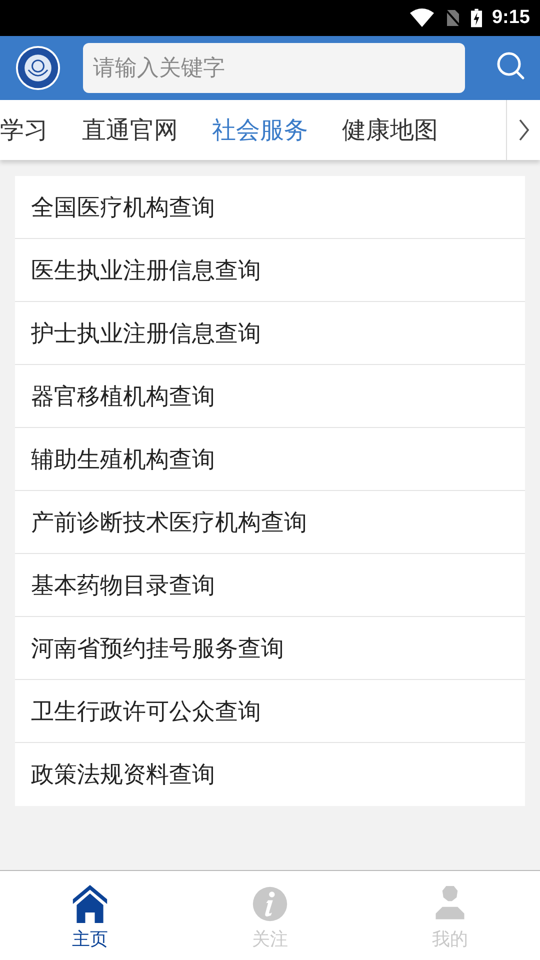 Image resolution: width=540 pixels, height=960 pixels. What do you see at coordinates (390, 130) in the screenshot?
I see `category-tab: 健康地图` at bounding box center [390, 130].